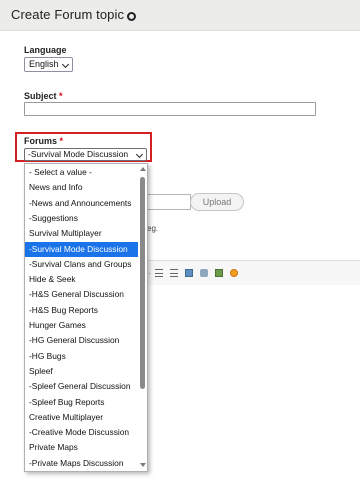 This screenshot has width=360, height=480. I want to click on forums-select: -Survival Mode Discussion, so click(85, 154).